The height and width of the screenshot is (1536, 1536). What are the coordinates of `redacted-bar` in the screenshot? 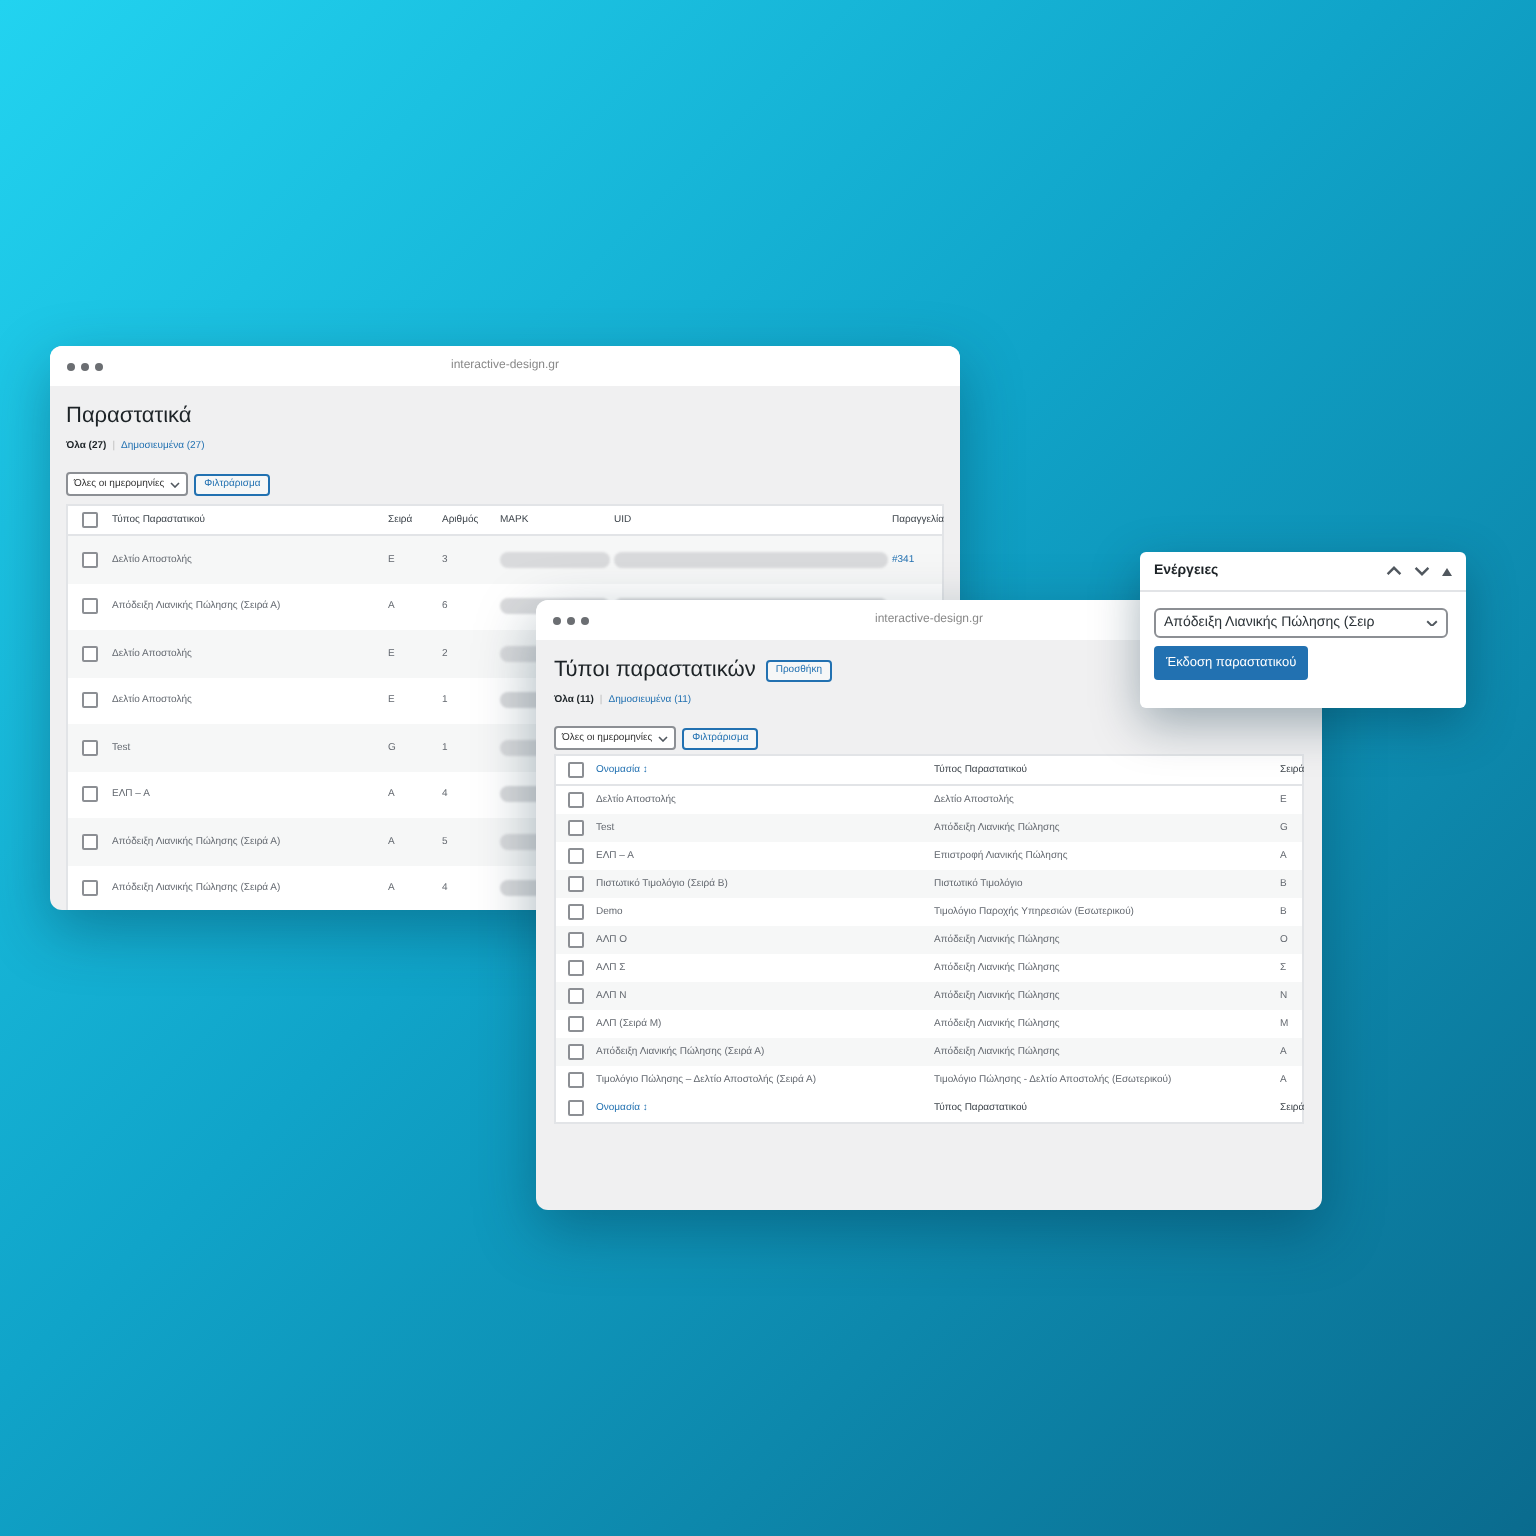 It's located at (555, 559).